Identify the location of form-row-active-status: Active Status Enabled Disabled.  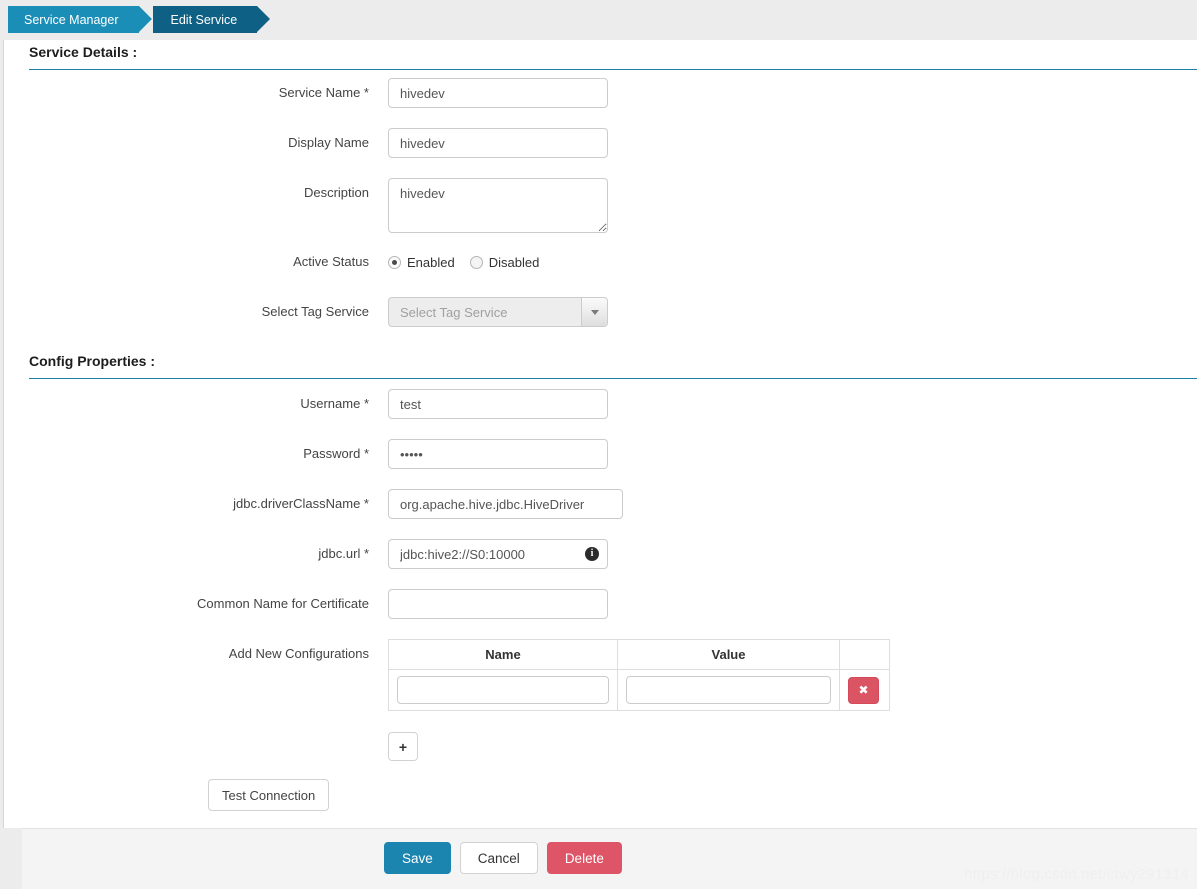
(600, 262).